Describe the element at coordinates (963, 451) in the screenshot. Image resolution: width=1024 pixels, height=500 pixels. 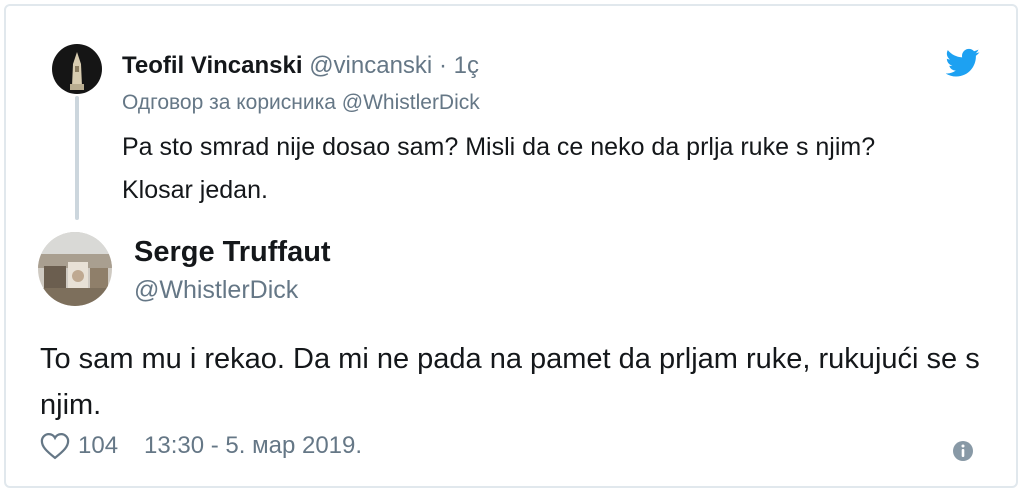
I see `info-icon` at that location.